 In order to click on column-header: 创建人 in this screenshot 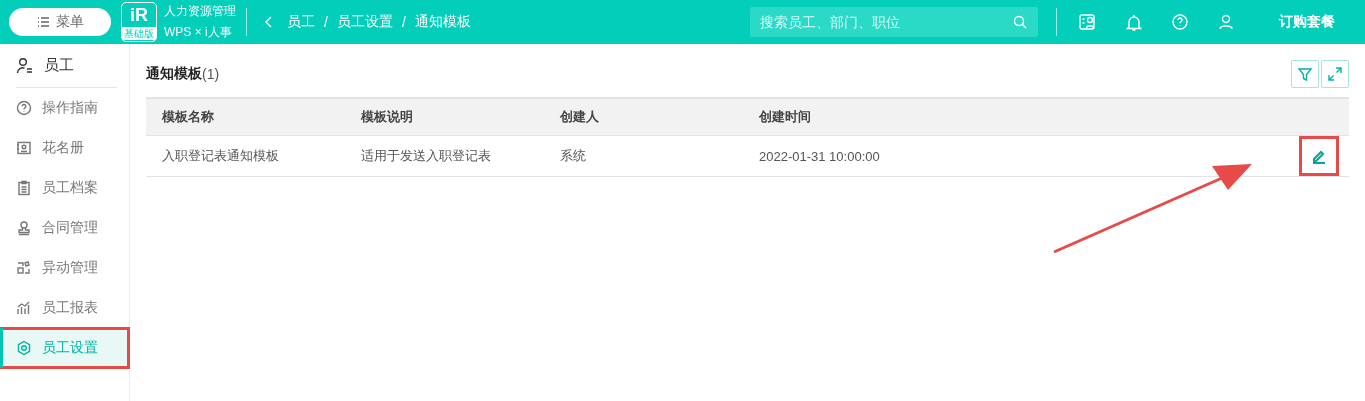, I will do `click(643, 117)`.